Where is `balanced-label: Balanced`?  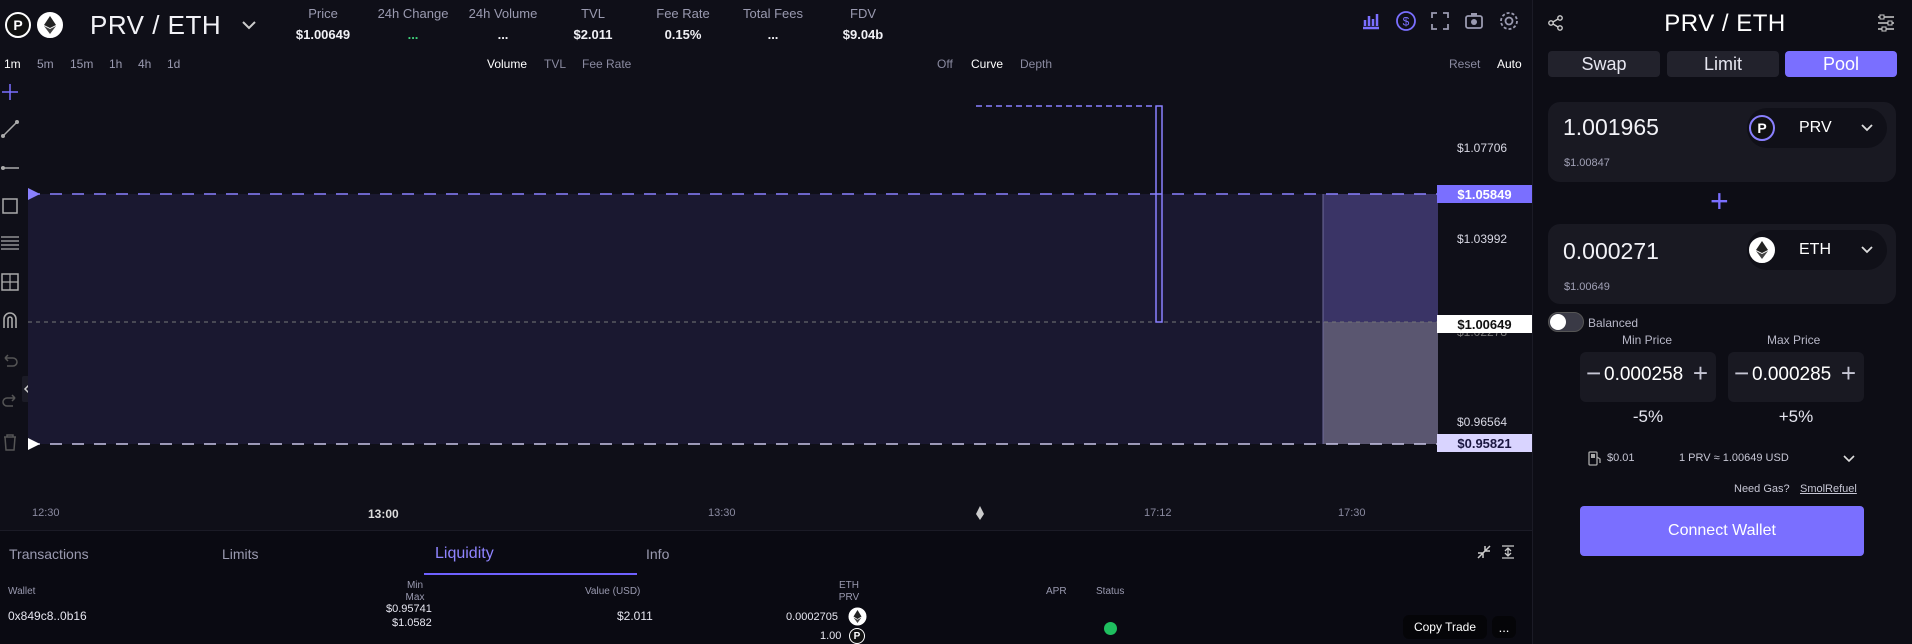 balanced-label: Balanced is located at coordinates (1613, 323).